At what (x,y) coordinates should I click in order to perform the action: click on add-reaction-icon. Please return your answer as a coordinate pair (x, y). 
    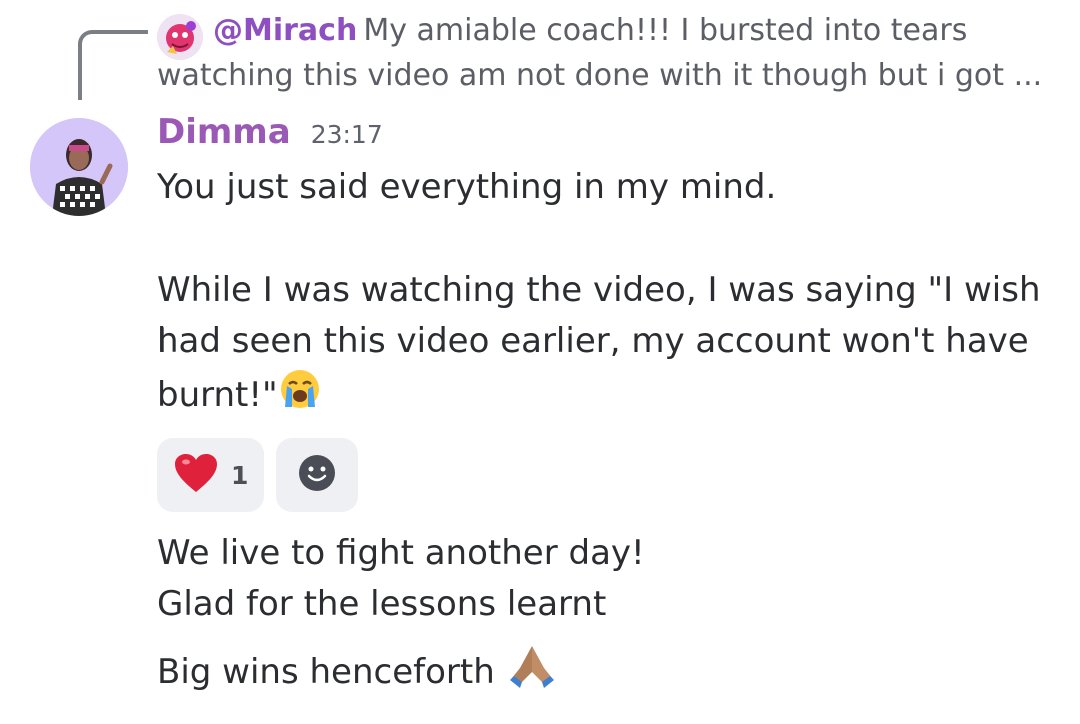
    Looking at the image, I should click on (317, 475).